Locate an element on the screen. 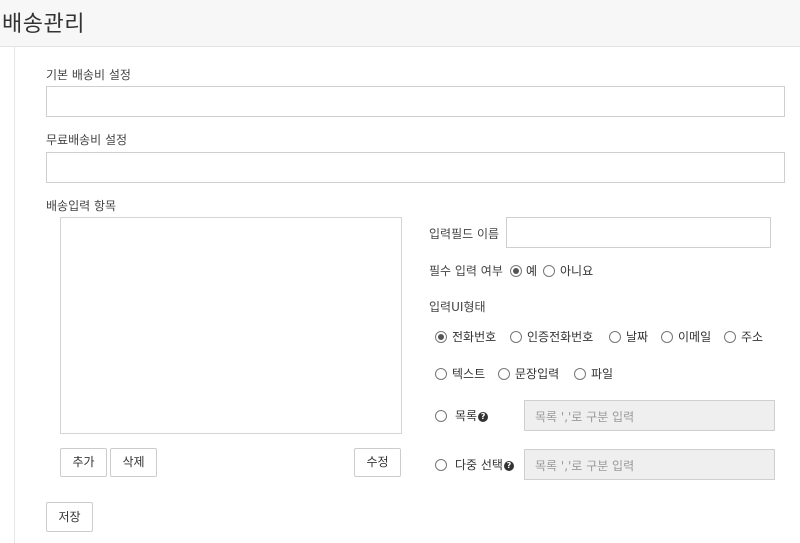 This screenshot has height=543, width=800. ui-type-text-label: 텍스트 is located at coordinates (469, 374).